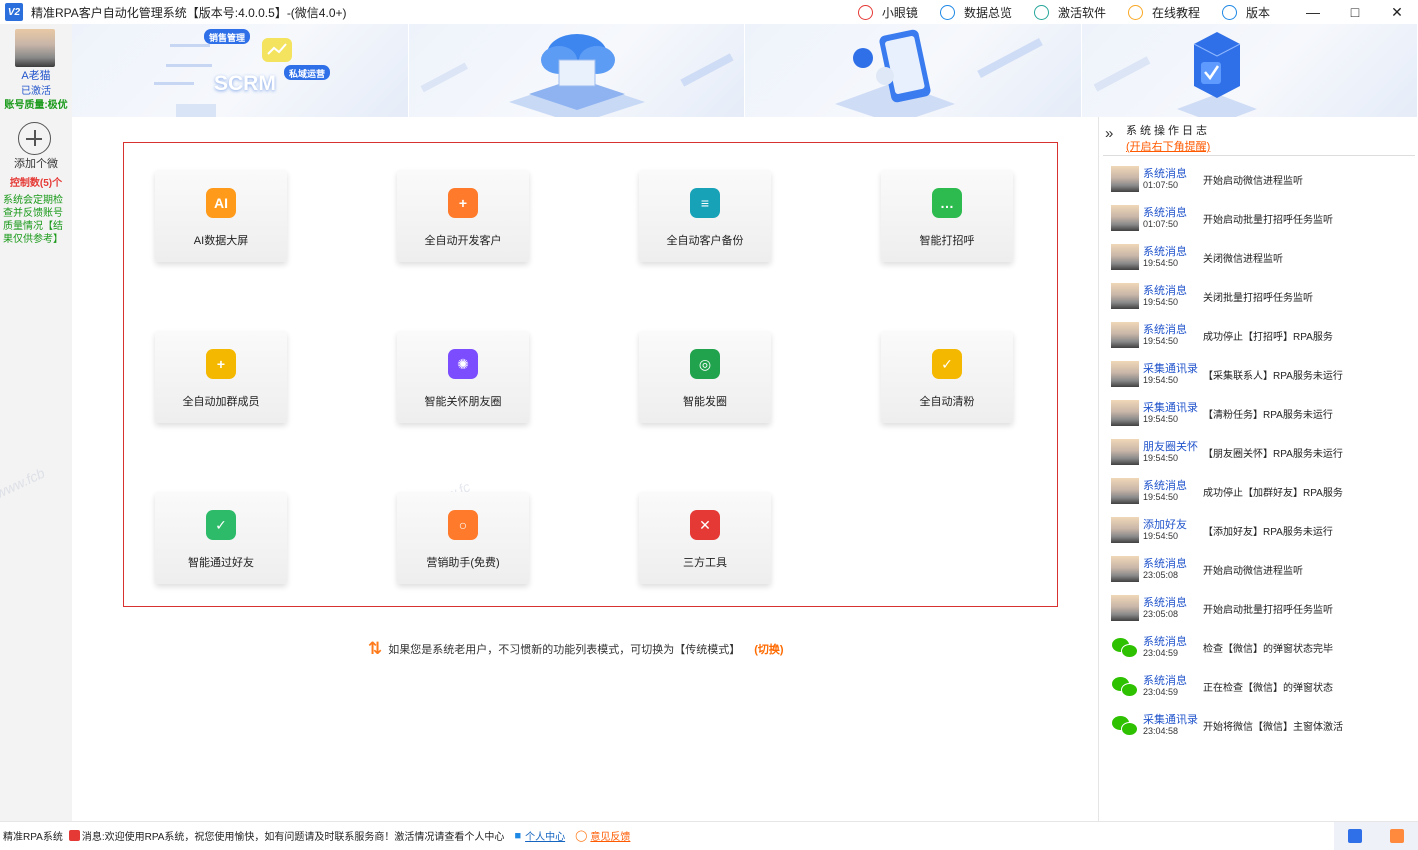 This screenshot has width=1418, height=850. I want to click on collapse-chevrons-icon: », so click(1109, 133).